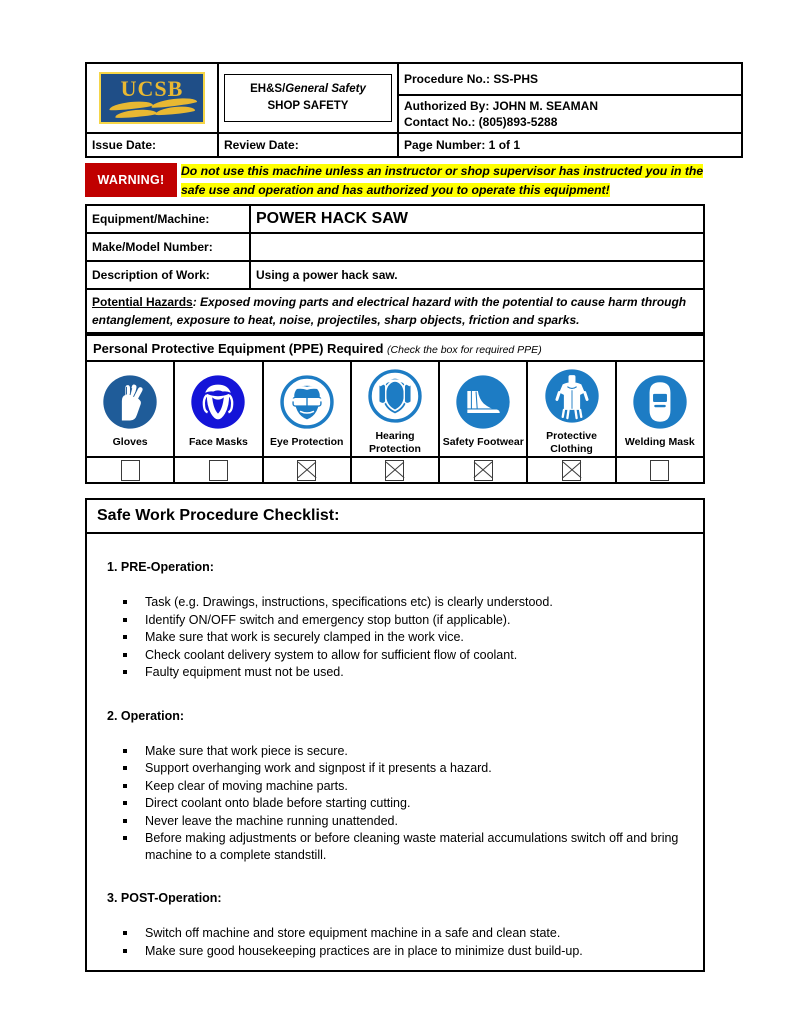  I want to click on unit-cell: EH&S/General Safety SHOP SAFETY, so click(308, 98).